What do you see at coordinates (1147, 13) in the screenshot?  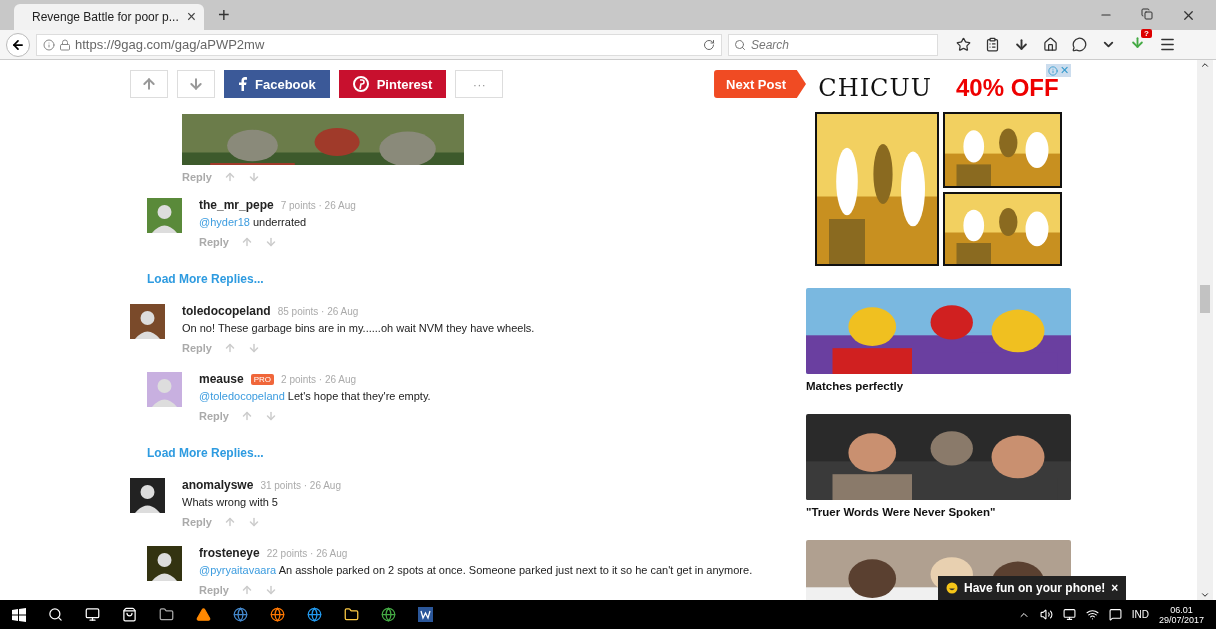 I see `restore-icon` at bounding box center [1147, 13].